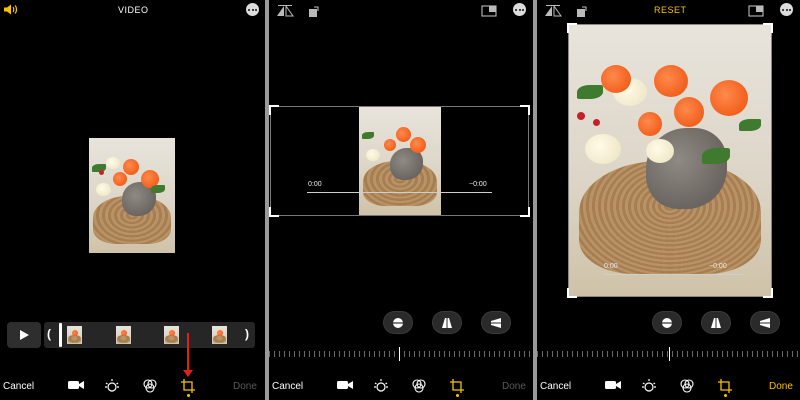 The image size is (800, 400). I want to click on play-icon, so click(24, 335).